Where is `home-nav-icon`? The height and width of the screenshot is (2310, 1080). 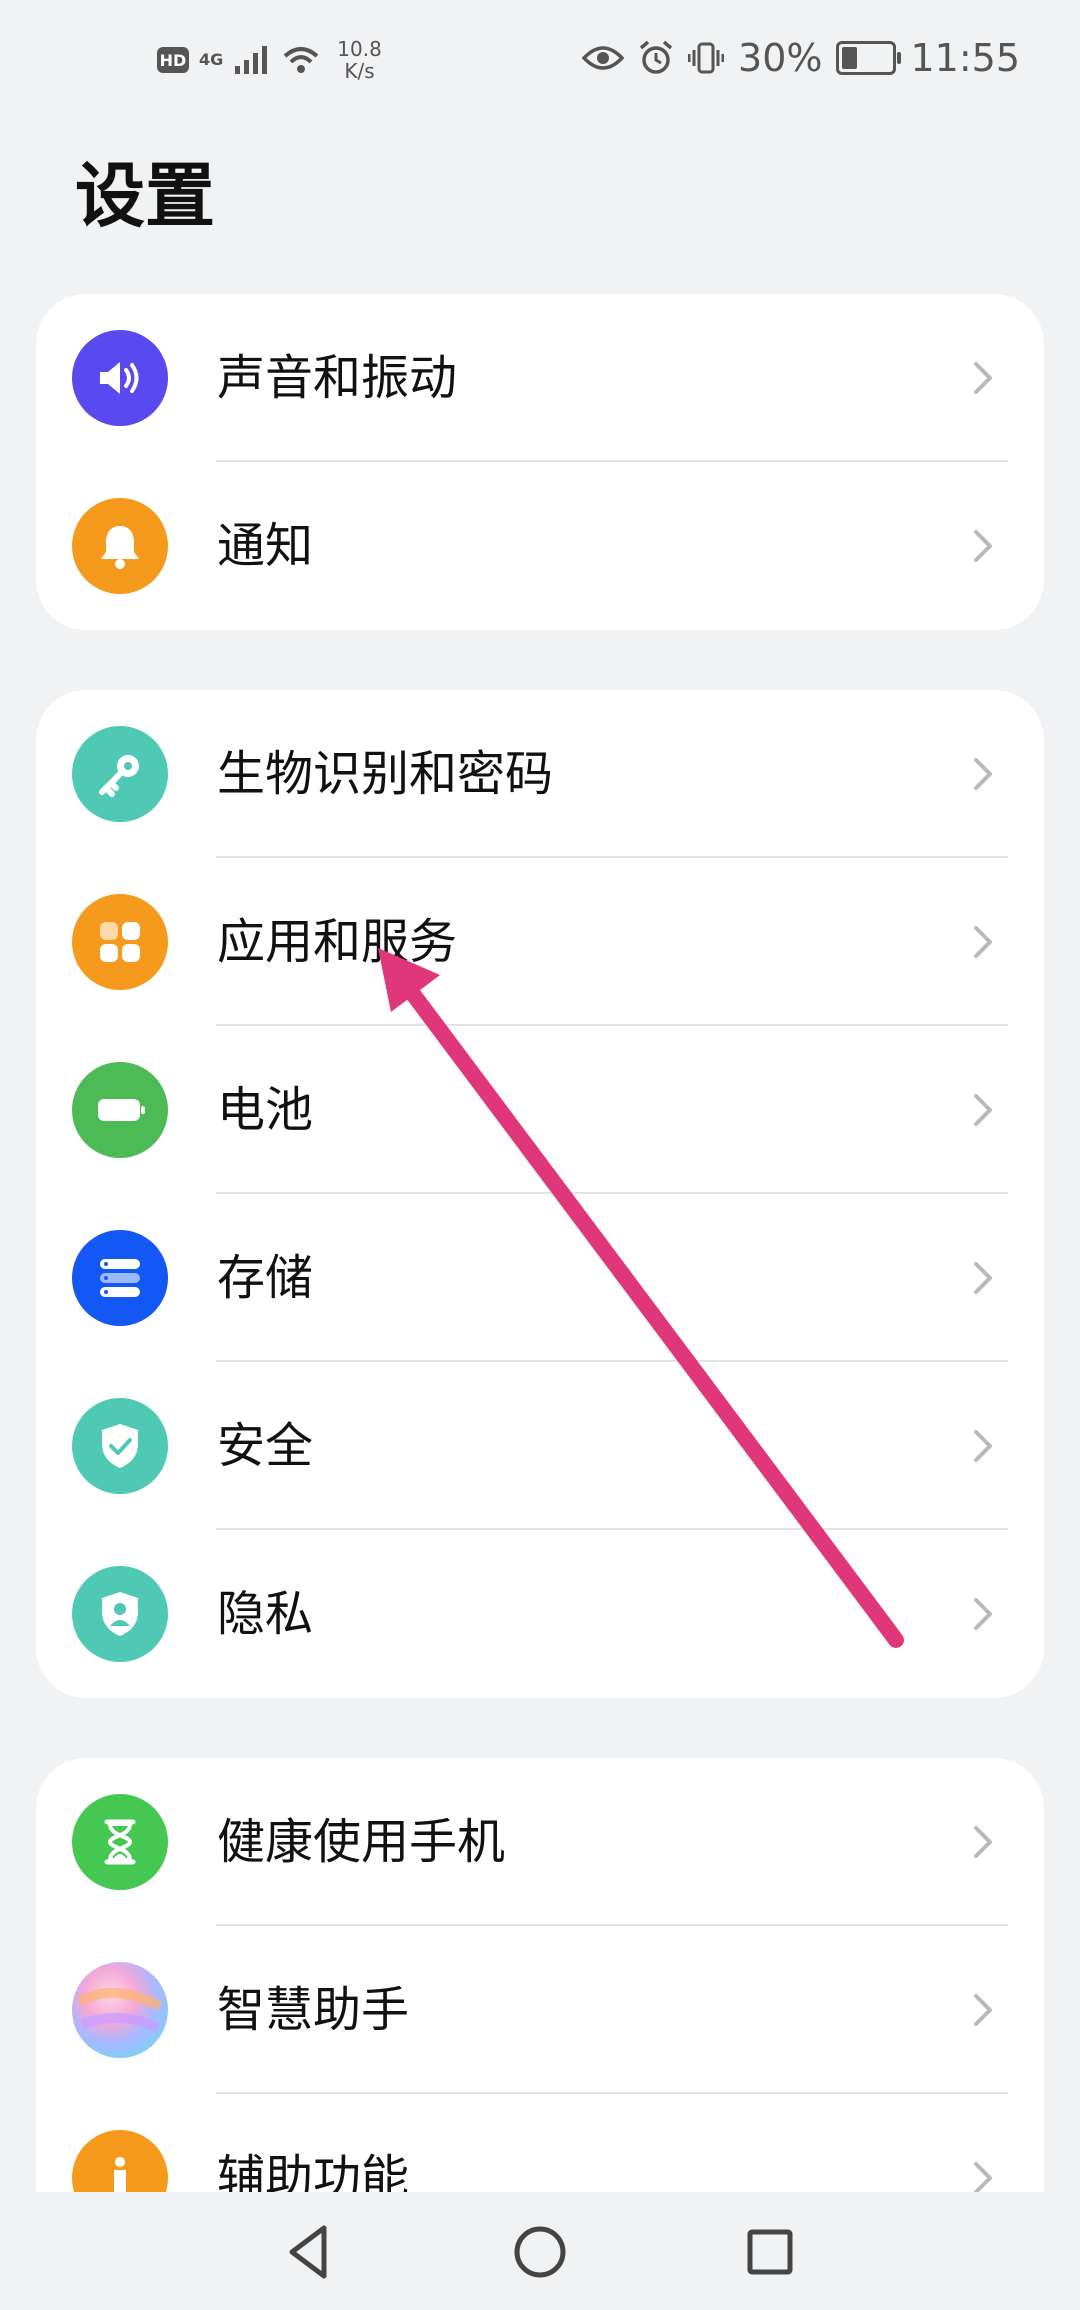 home-nav-icon is located at coordinates (540, 2252).